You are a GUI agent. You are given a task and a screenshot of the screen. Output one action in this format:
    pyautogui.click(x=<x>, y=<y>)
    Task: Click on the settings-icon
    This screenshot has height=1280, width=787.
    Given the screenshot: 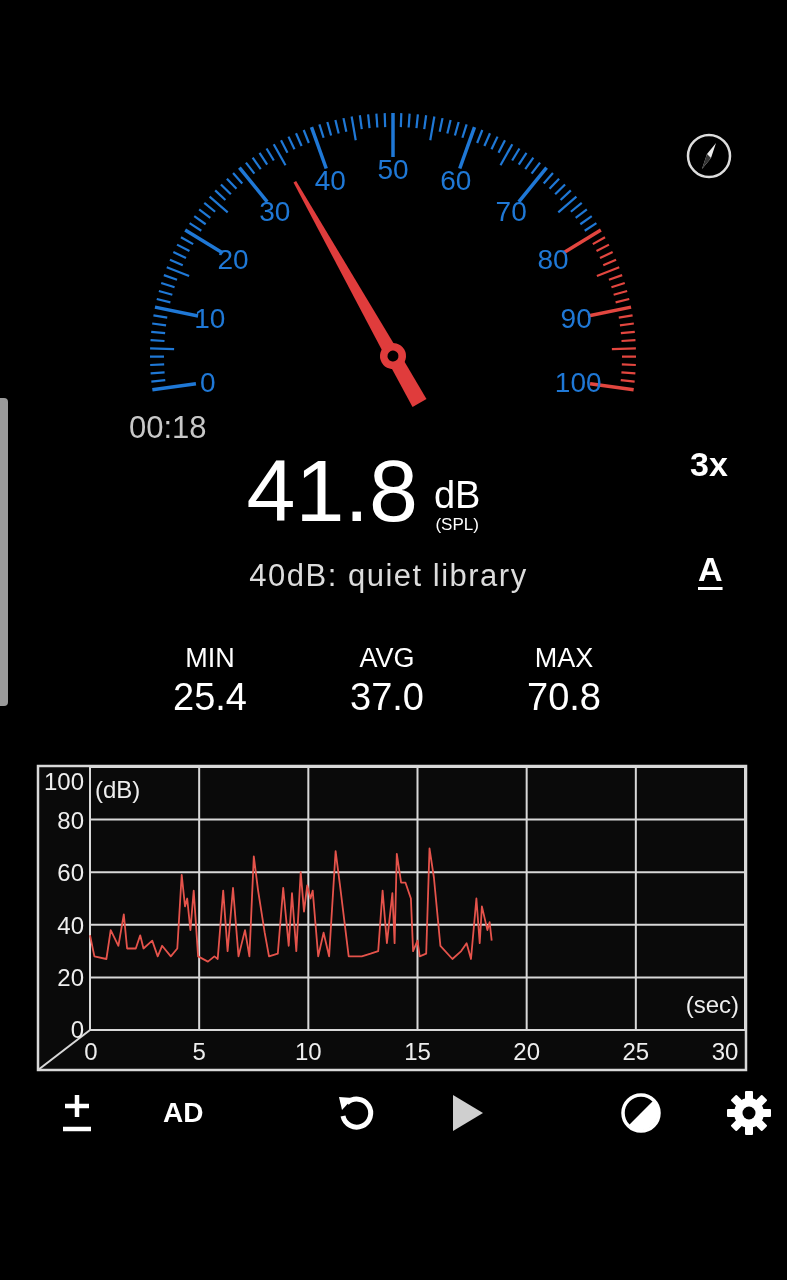 What is the action you would take?
    pyautogui.click(x=749, y=1113)
    